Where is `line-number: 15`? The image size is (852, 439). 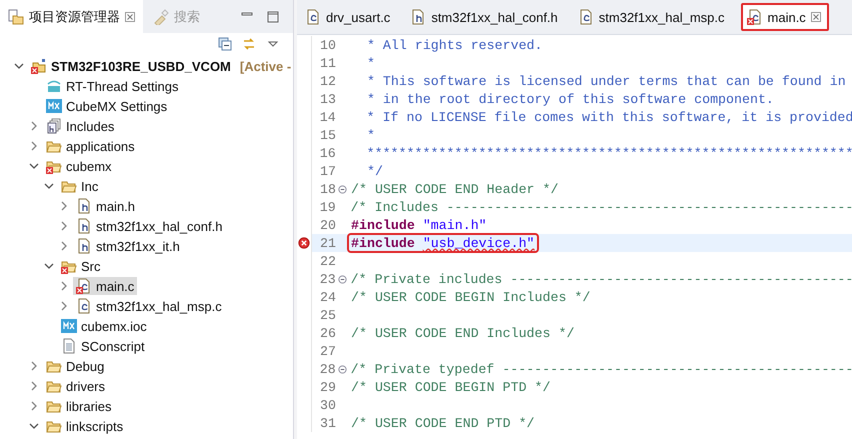
line-number: 15 is located at coordinates (327, 135).